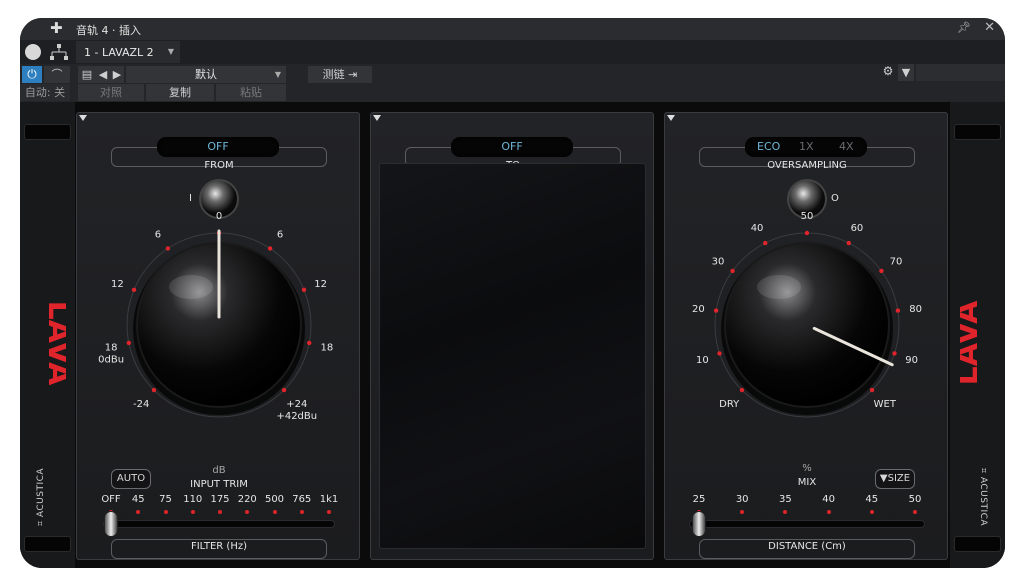 The height and width of the screenshot is (587, 1025). Describe the element at coordinates (131, 479) in the screenshot. I see `auto-trim-button: AUTO` at that location.